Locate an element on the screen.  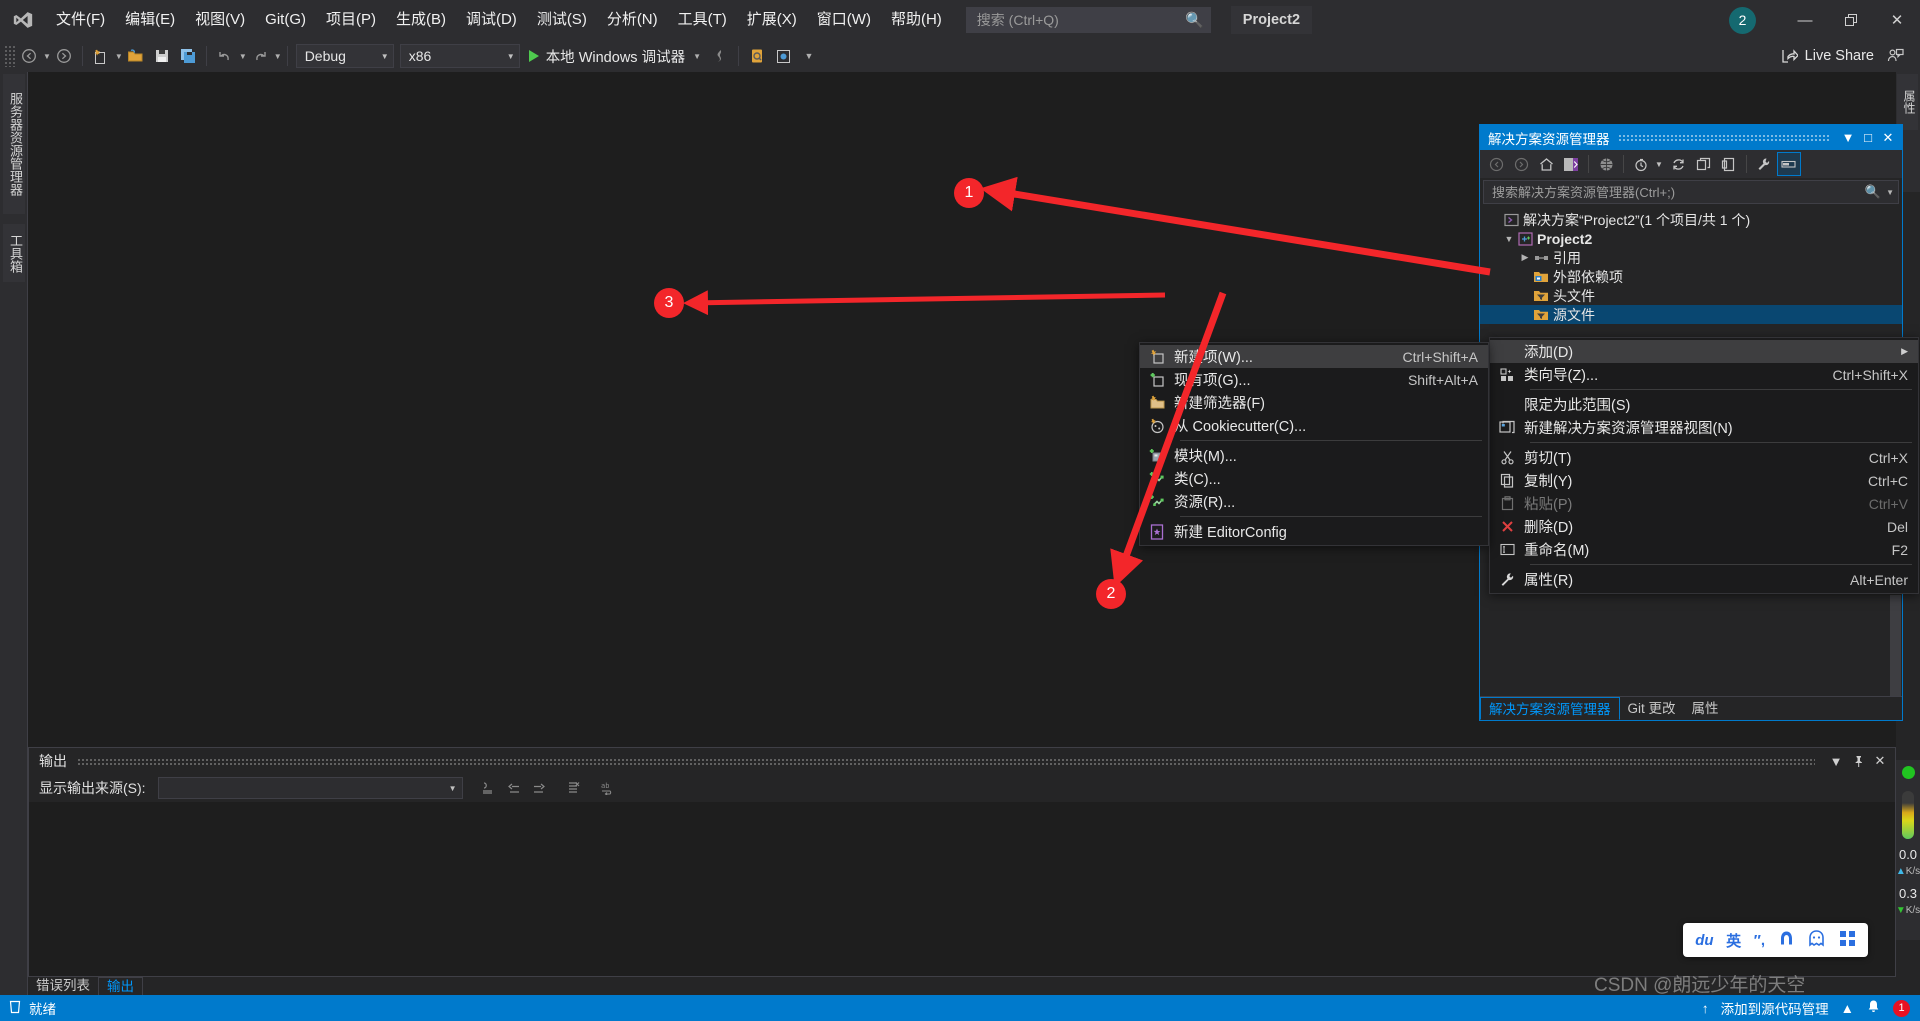
open-file-icon is located at coordinates (136, 56).